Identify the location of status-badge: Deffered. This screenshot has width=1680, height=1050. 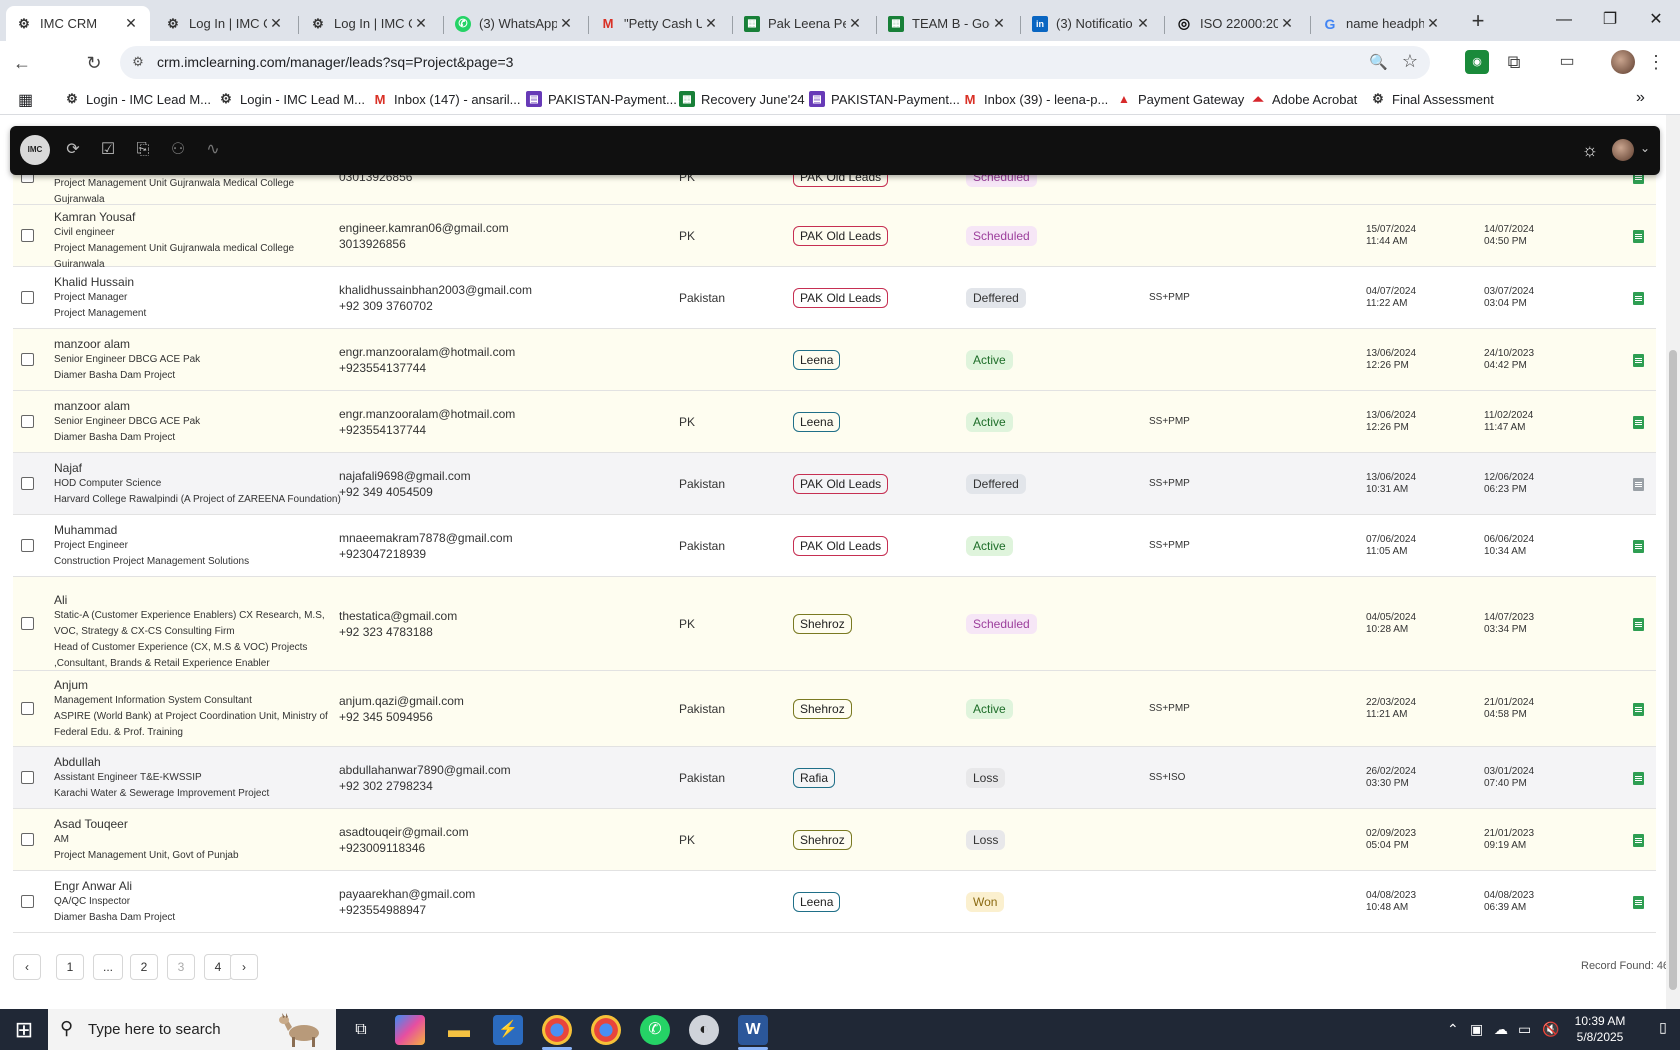
(996, 298).